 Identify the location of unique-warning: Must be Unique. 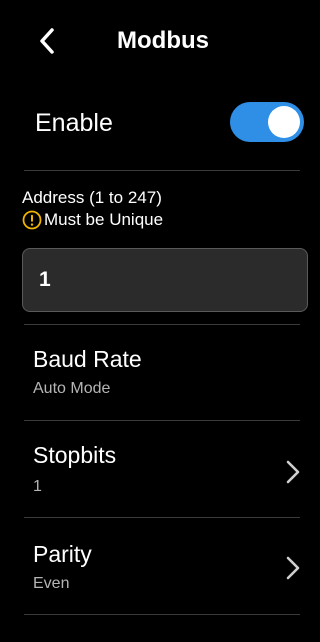
(92, 220).